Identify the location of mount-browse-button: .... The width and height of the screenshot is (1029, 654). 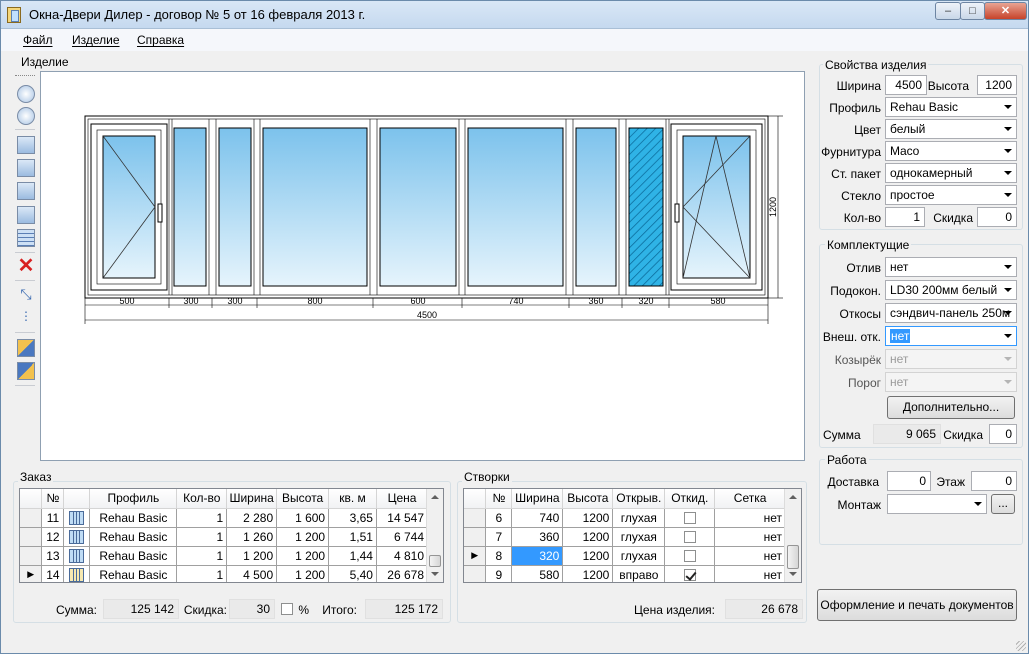
(1003, 504).